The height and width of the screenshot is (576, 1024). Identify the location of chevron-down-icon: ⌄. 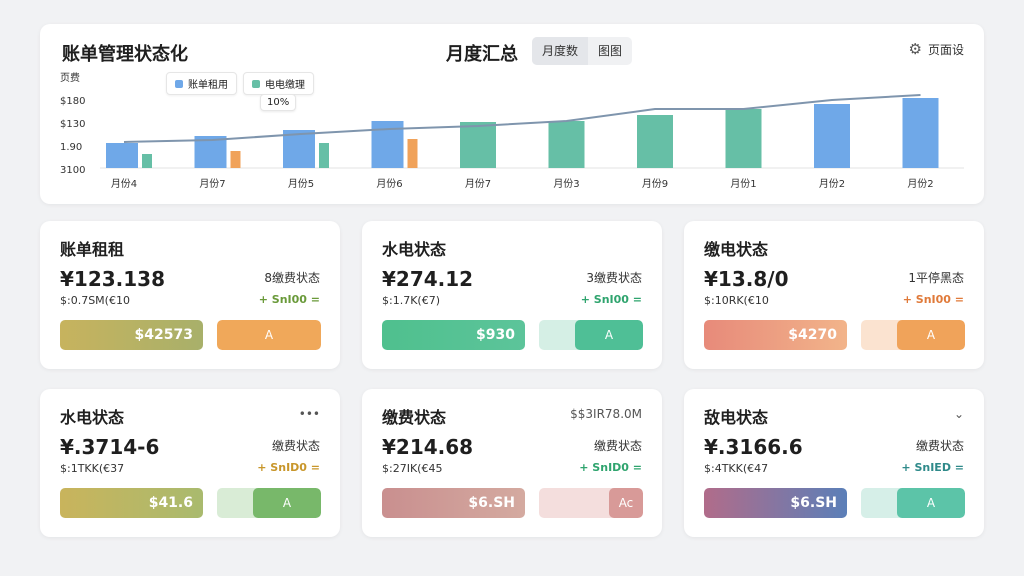
(959, 414).